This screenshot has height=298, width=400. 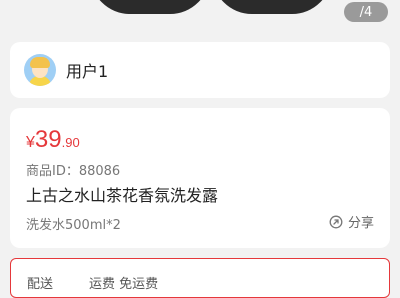 What do you see at coordinates (87, 71) in the screenshot?
I see `user-name: 用户1` at bounding box center [87, 71].